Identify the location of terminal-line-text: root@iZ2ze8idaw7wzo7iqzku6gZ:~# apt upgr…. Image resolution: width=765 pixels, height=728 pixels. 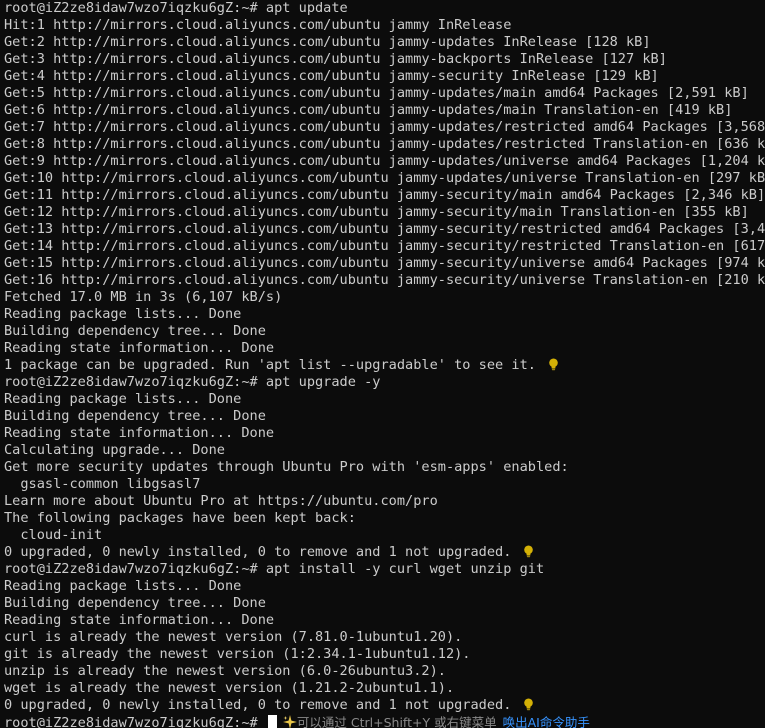
(192, 382).